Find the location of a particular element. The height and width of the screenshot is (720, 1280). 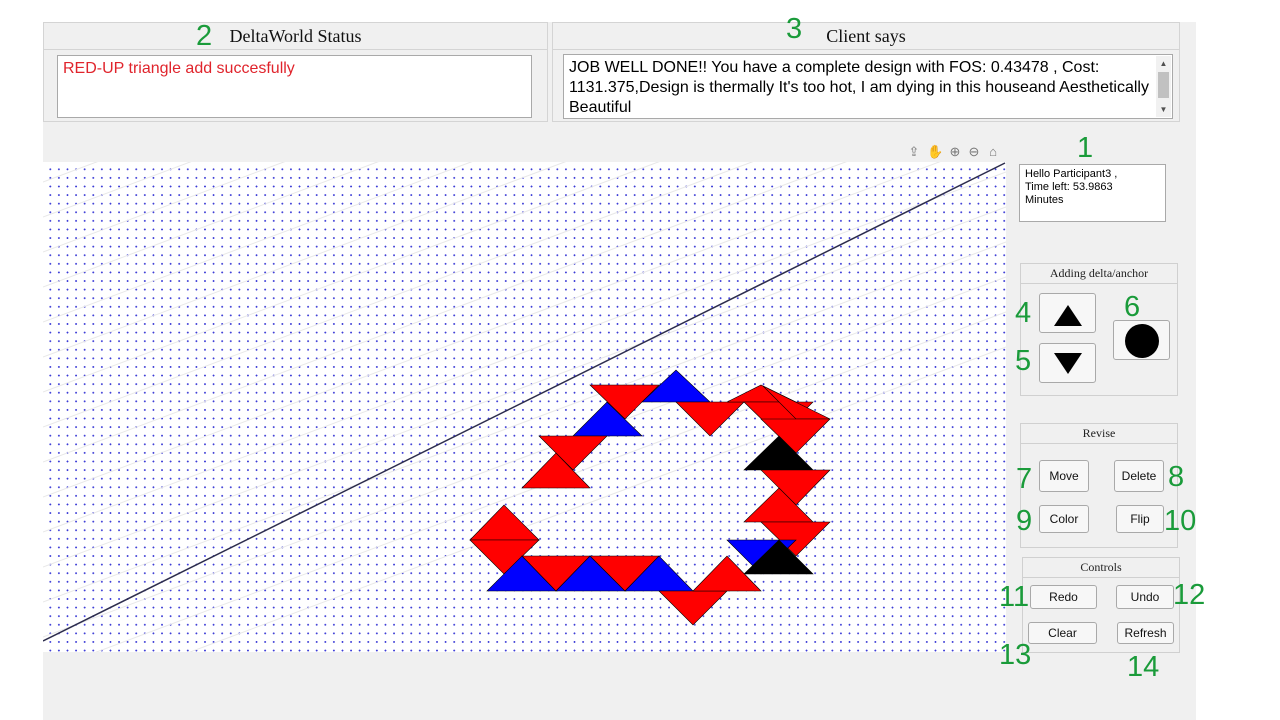

add-anchor-button is located at coordinates (1141, 340).